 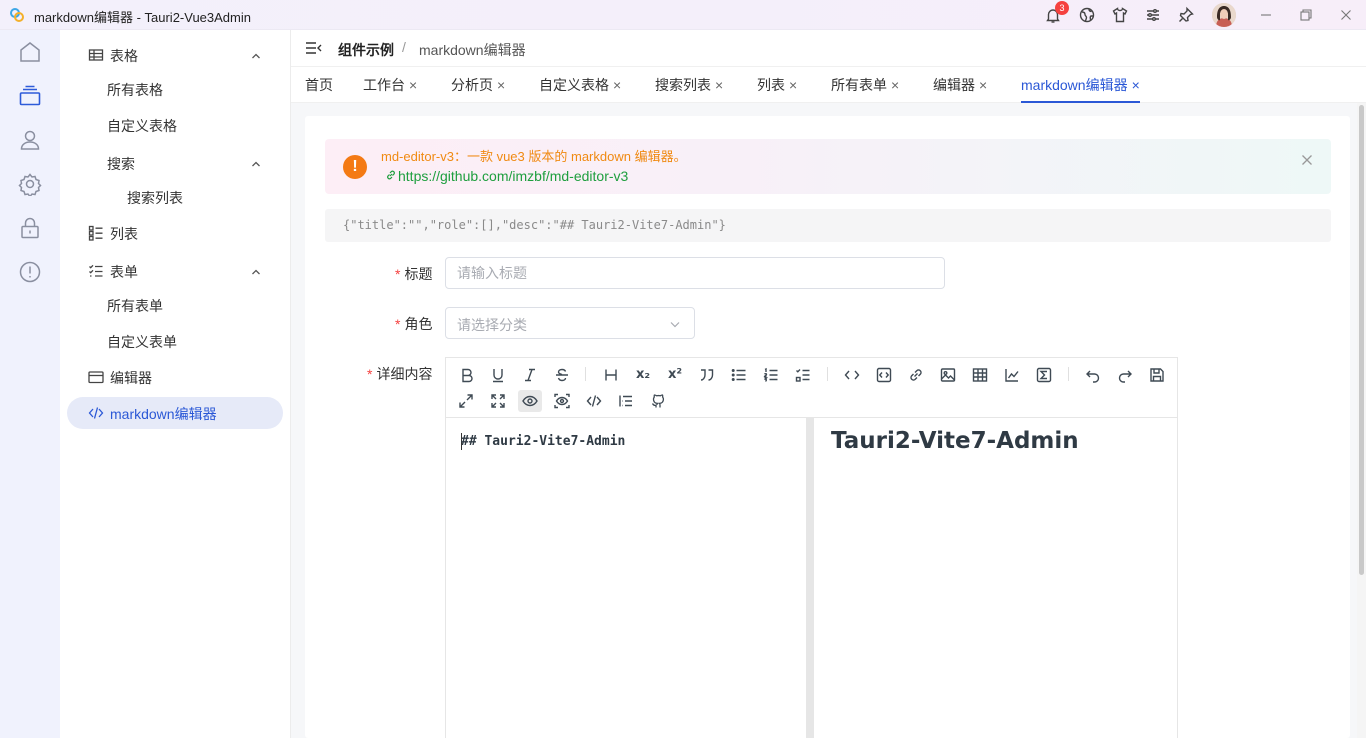 What do you see at coordinates (142, 17) in the screenshot?
I see `window-title: markdown编辑器 - Tauri2-Vue3Admin` at bounding box center [142, 17].